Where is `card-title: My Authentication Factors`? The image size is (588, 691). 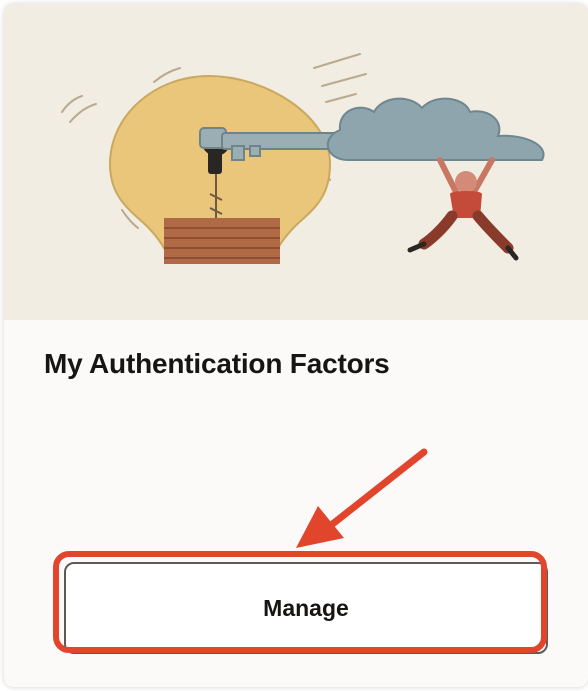
card-title: My Authentication Factors is located at coordinates (217, 363).